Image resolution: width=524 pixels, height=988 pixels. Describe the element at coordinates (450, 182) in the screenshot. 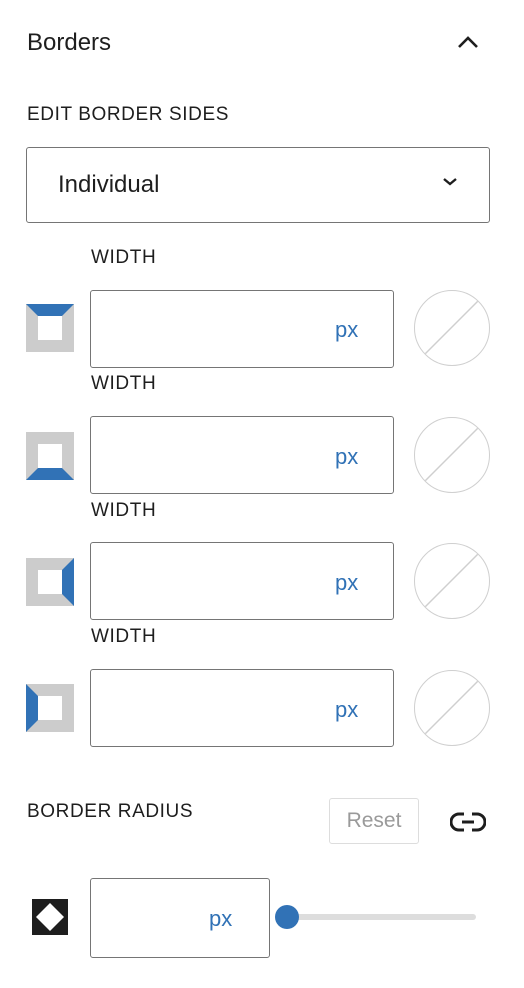

I see `chevron-down-icon` at that location.